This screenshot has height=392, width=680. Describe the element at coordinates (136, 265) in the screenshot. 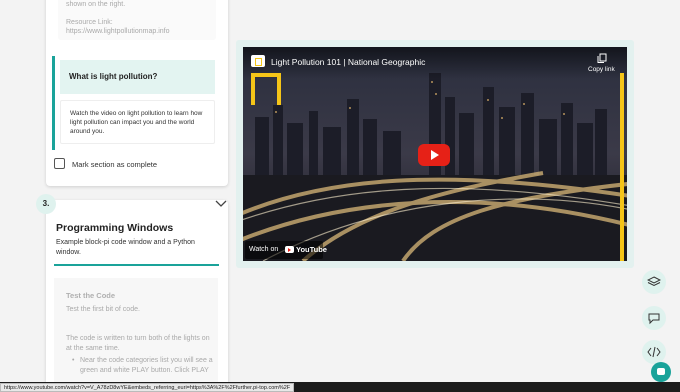

I see `title-divider` at that location.